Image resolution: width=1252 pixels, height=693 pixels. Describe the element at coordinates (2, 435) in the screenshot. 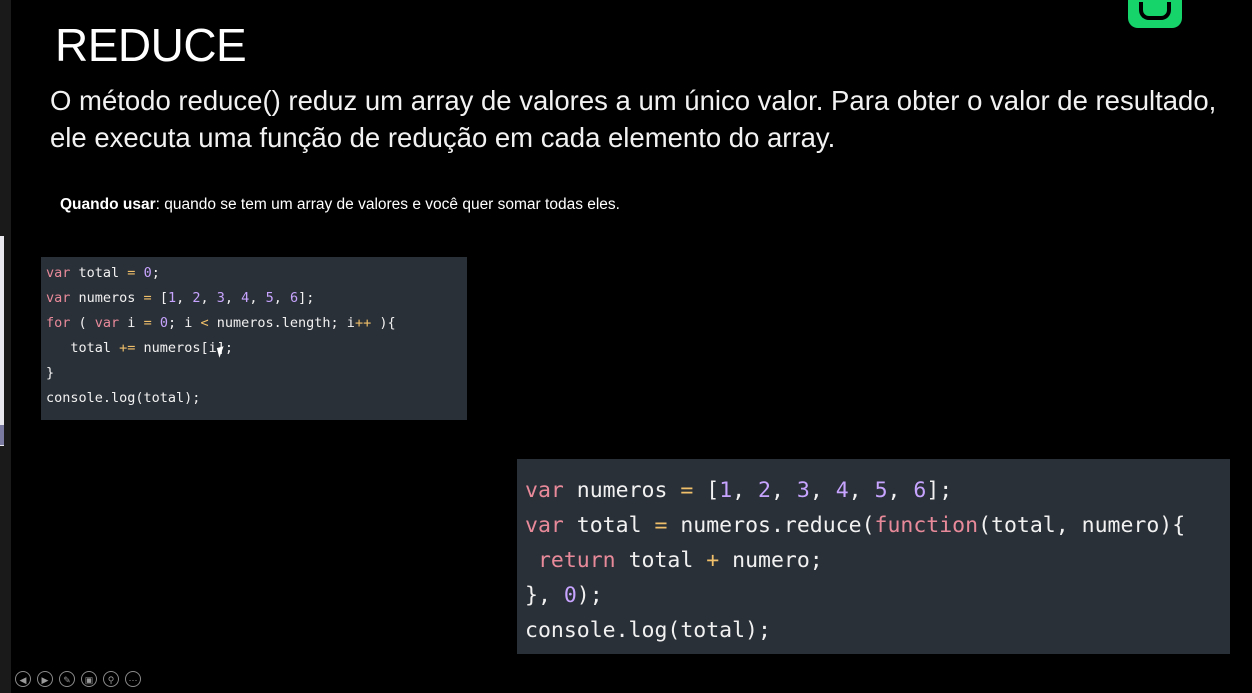

I see `left-edge-marker` at that location.